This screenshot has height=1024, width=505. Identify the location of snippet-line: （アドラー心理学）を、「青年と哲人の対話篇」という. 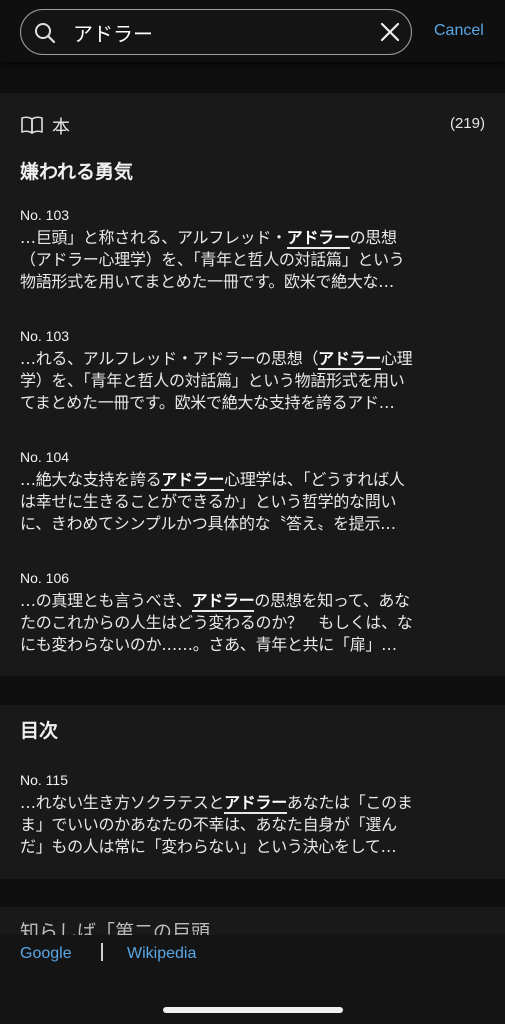
(254, 260).